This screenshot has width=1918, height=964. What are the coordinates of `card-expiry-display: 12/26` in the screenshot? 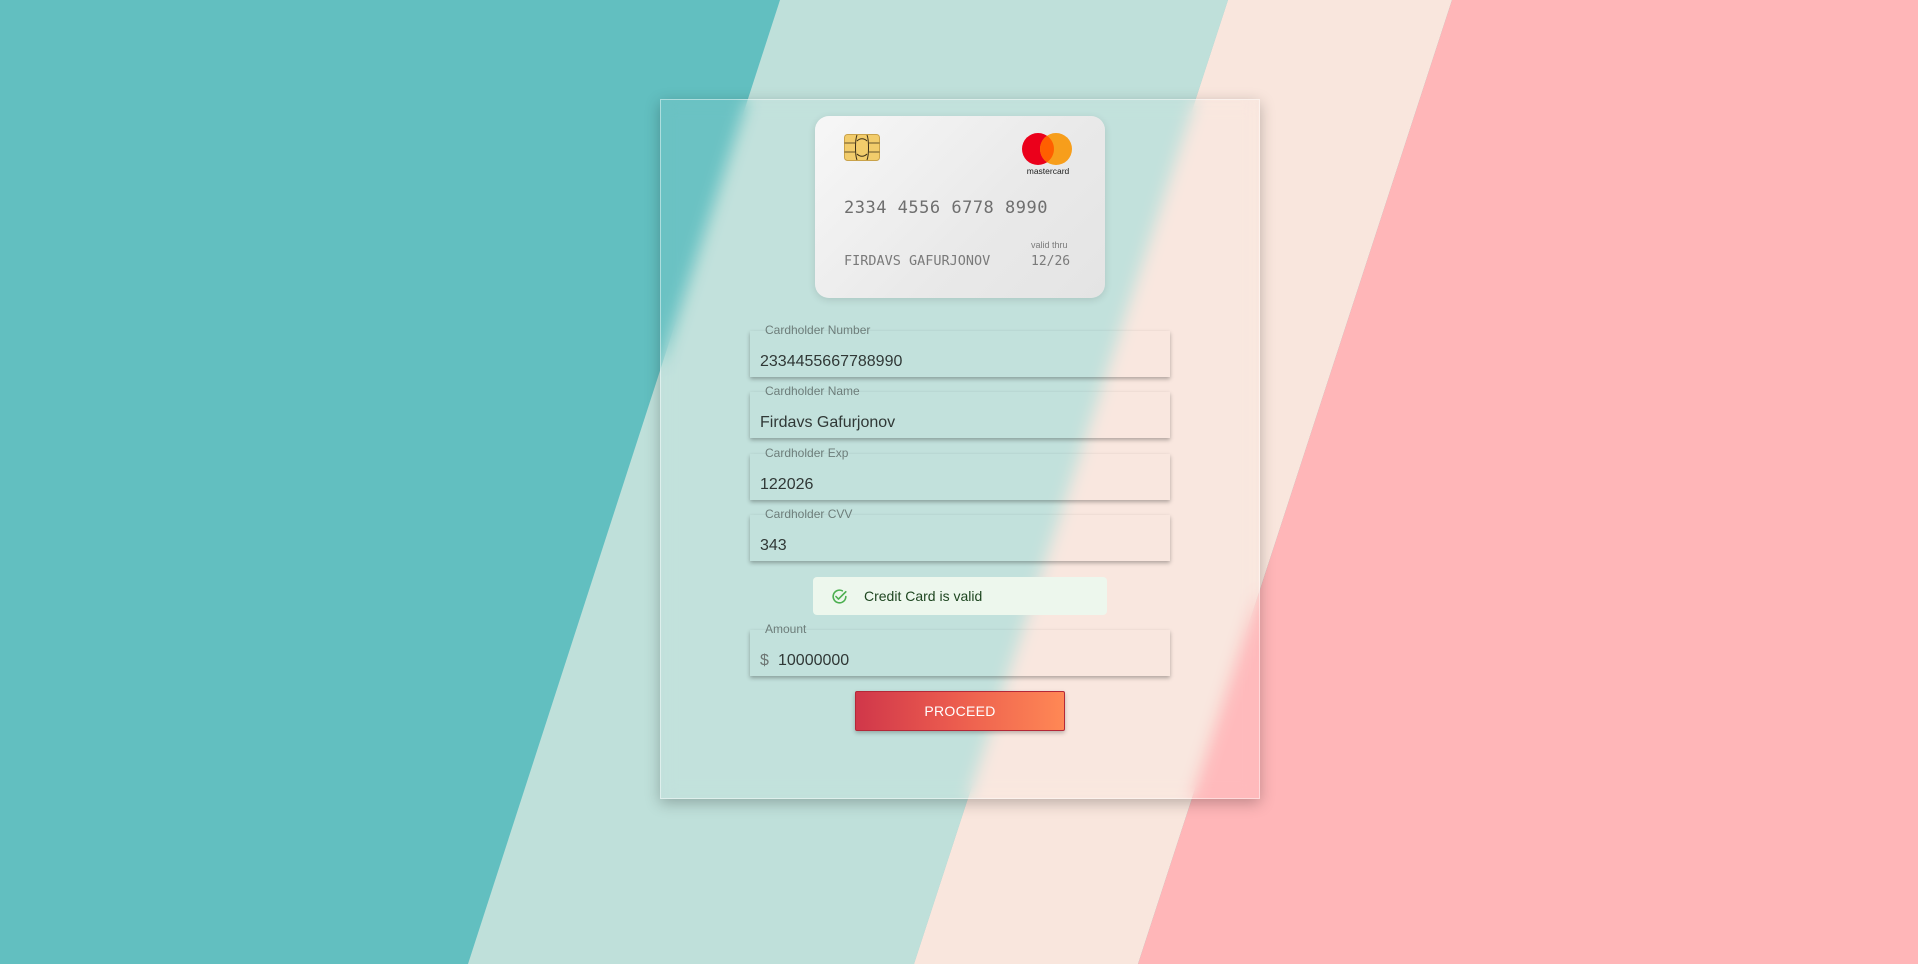 It's located at (1051, 261).